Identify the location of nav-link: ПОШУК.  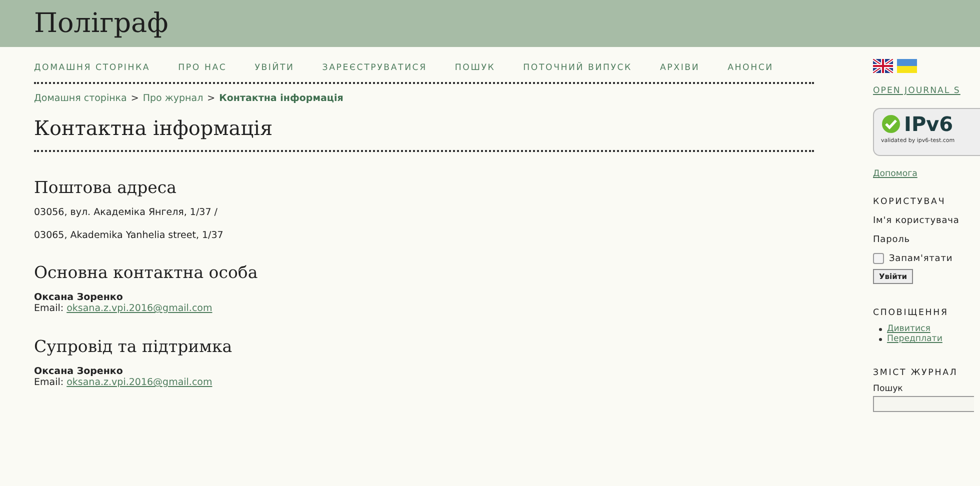
(475, 68).